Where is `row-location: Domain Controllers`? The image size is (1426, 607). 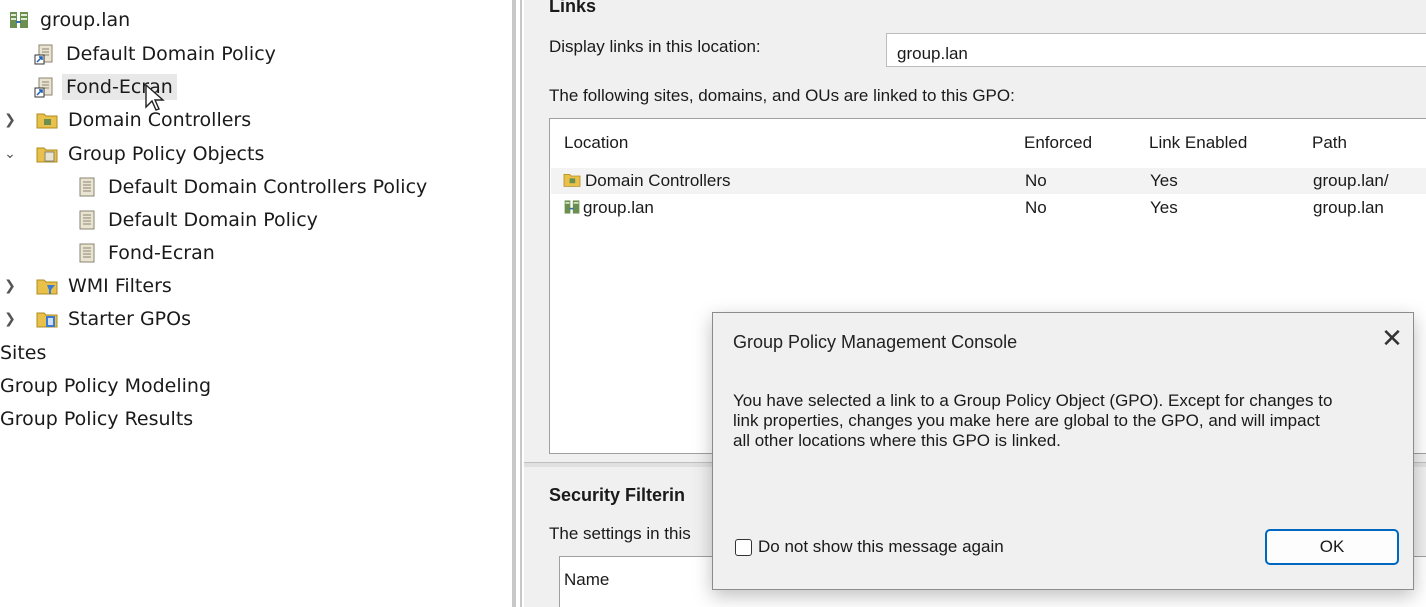
row-location: Domain Controllers is located at coordinates (647, 181).